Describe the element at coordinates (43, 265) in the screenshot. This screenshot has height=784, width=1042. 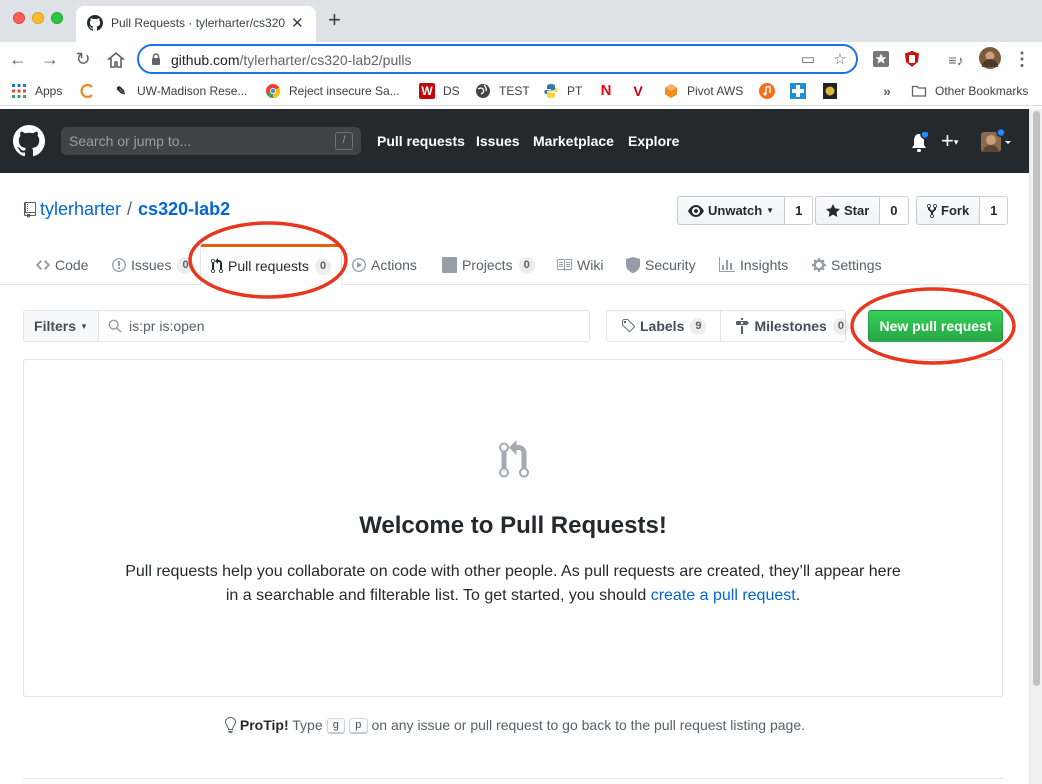
I see `code-icon` at that location.